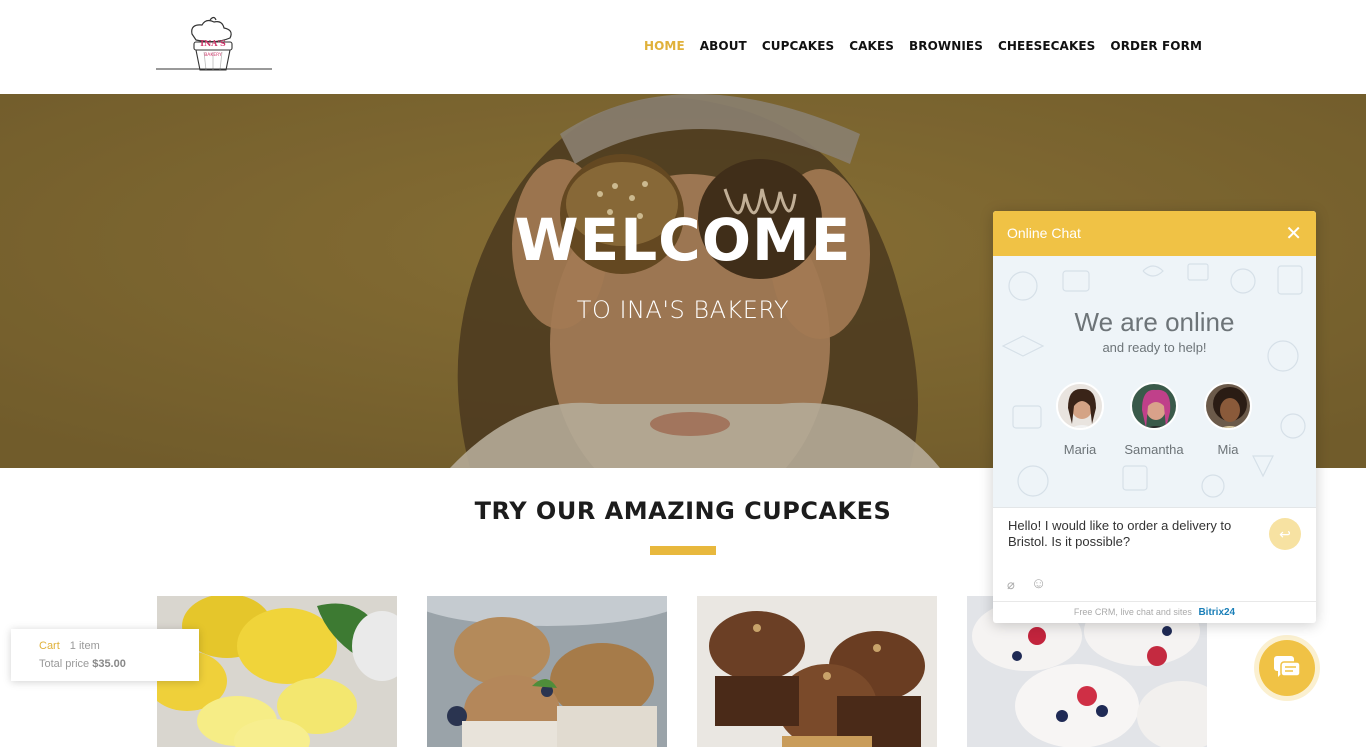 This screenshot has height=747, width=1366. Describe the element at coordinates (1038, 583) in the screenshot. I see `emoji-icon: ☺` at that location.